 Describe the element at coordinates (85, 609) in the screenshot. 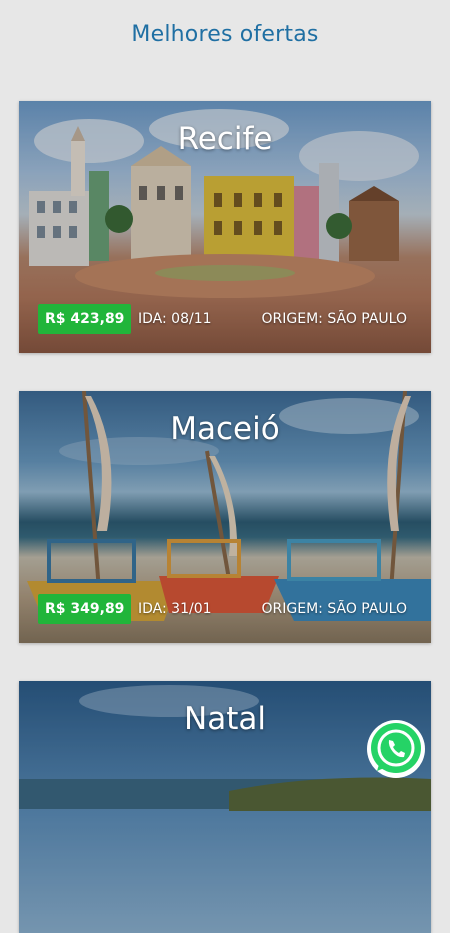

I see `offer-price-badge: R$ 349,89` at that location.